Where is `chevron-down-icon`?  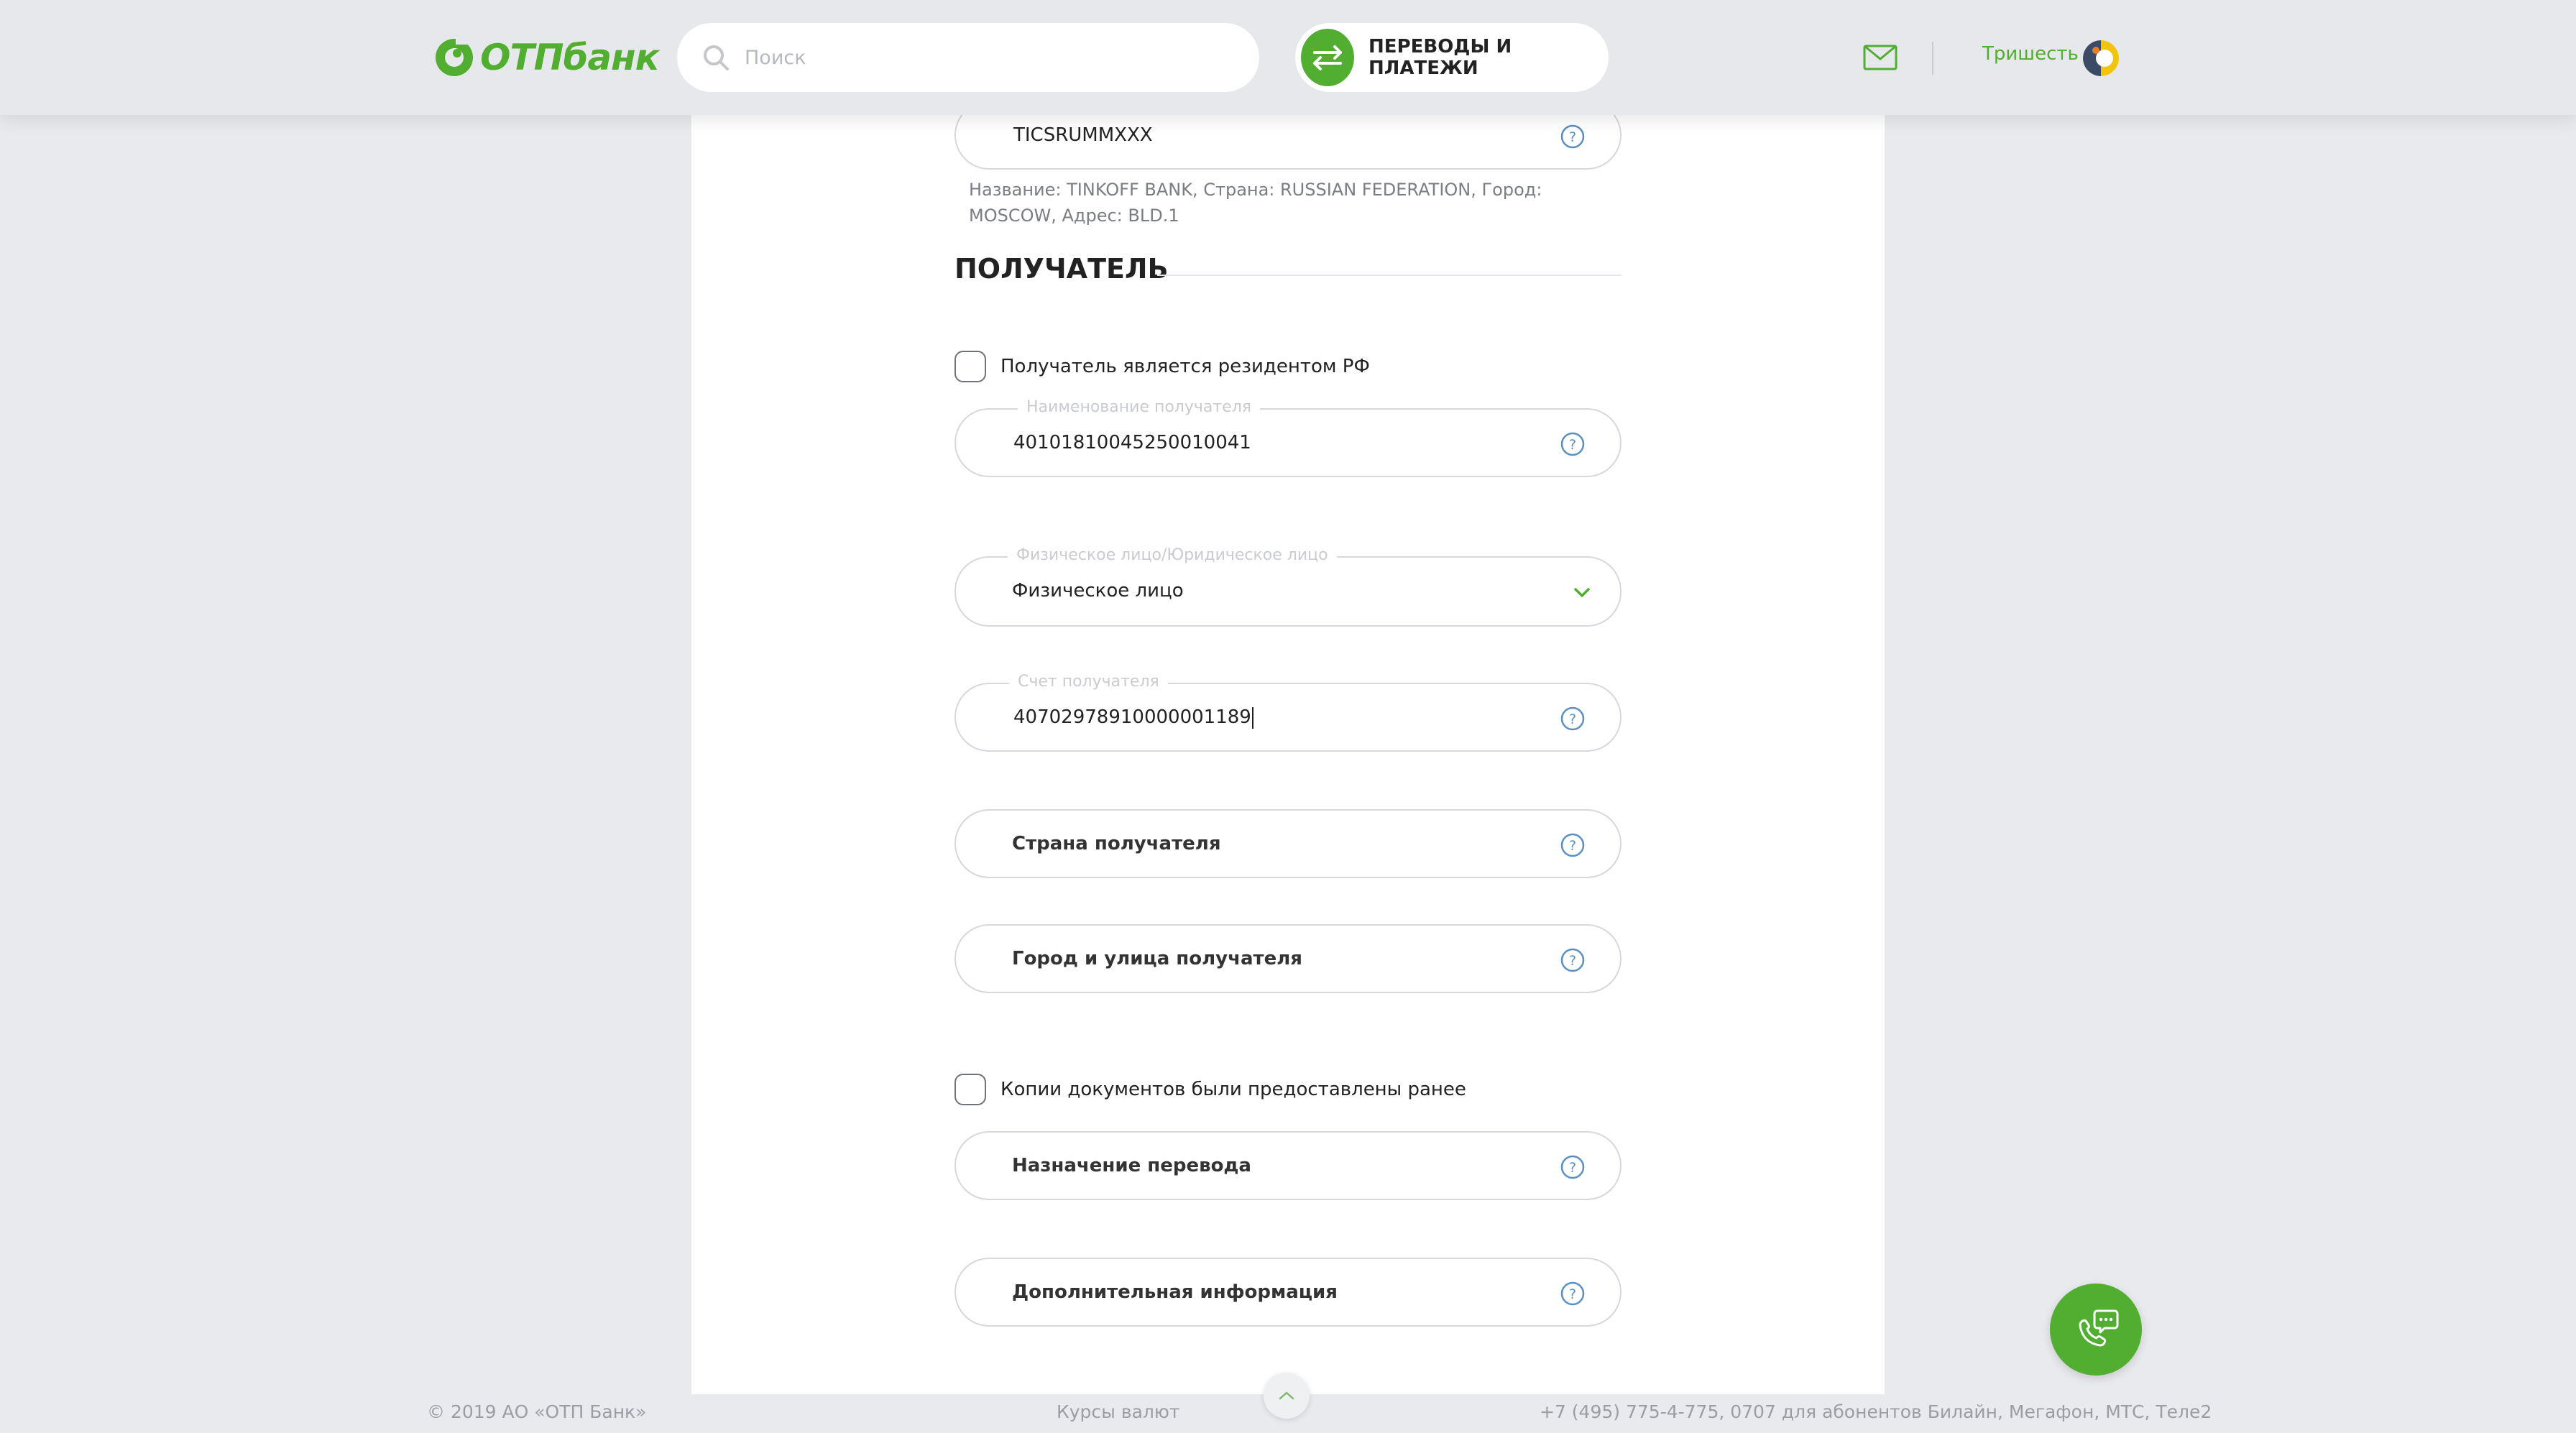 chevron-down-icon is located at coordinates (1582, 592).